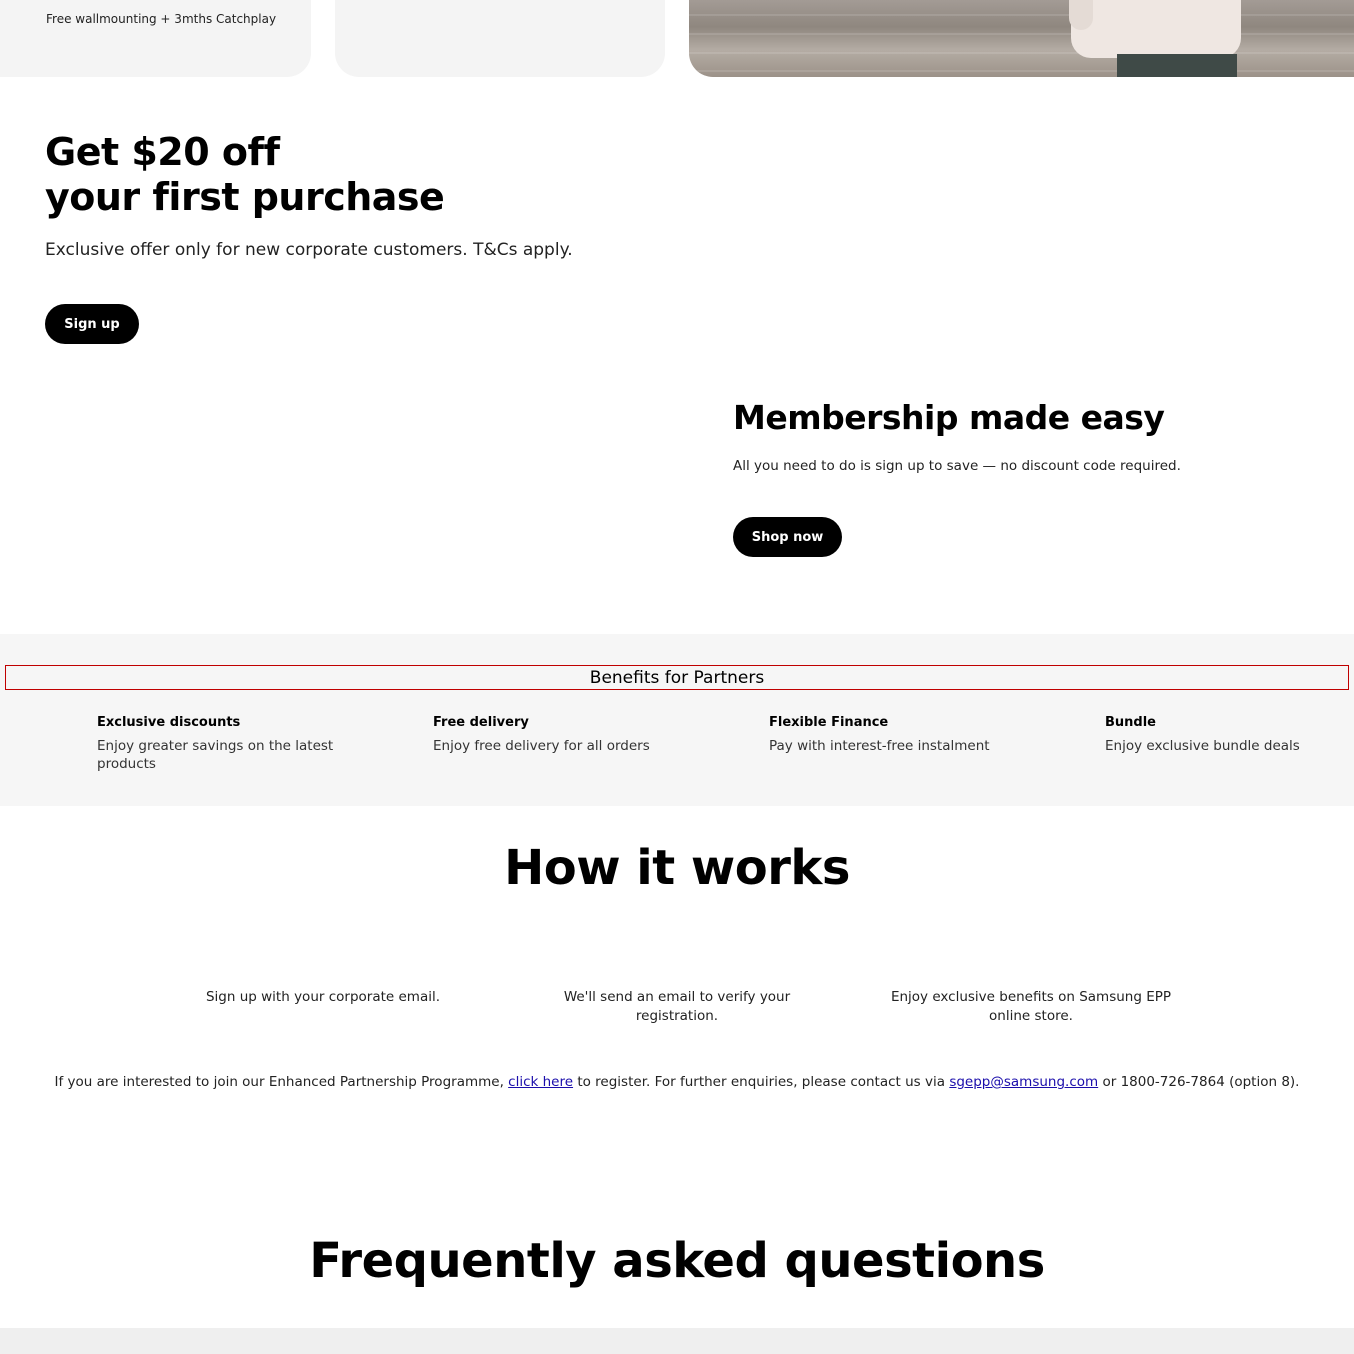 The height and width of the screenshot is (1354, 1354). I want to click on email-link: sgepp@samsung.com, so click(1023, 1082).